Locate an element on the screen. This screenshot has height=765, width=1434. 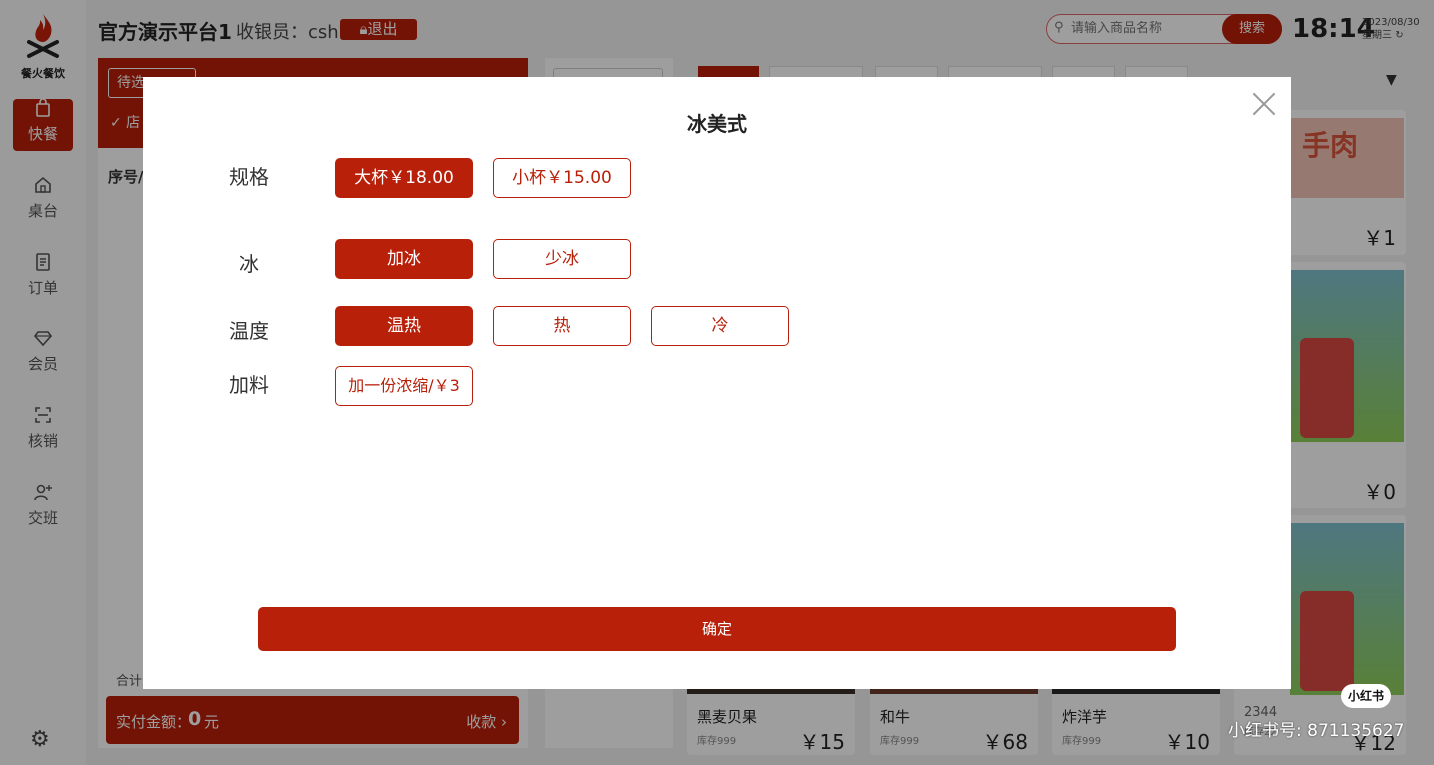
option-label-temperature: 温度 is located at coordinates (249, 331).